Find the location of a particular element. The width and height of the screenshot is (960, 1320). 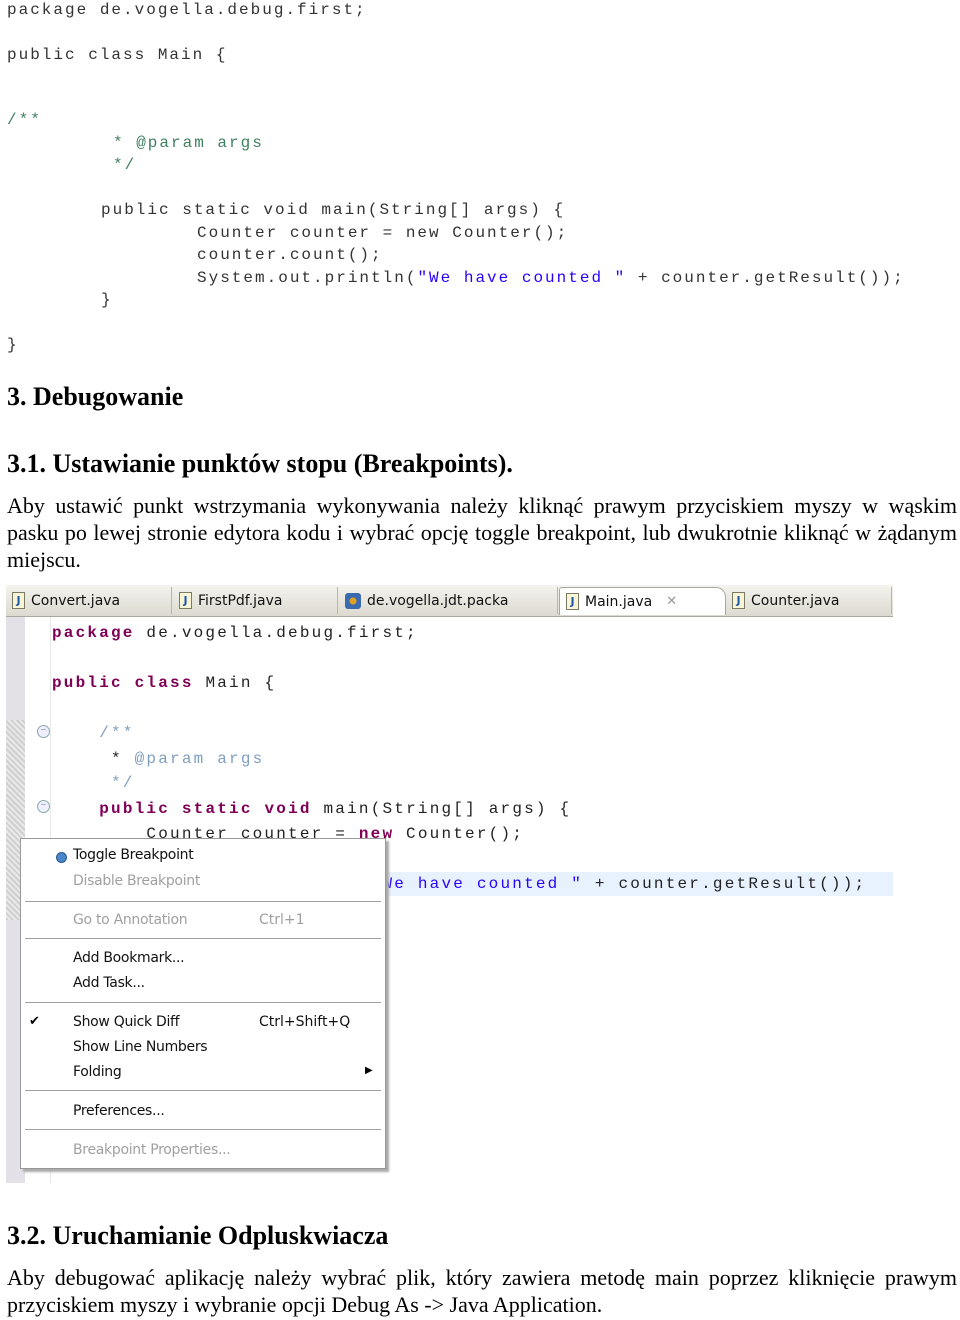

menu-item-show-line-numbers: Show Line Numbers is located at coordinates (203, 1048).